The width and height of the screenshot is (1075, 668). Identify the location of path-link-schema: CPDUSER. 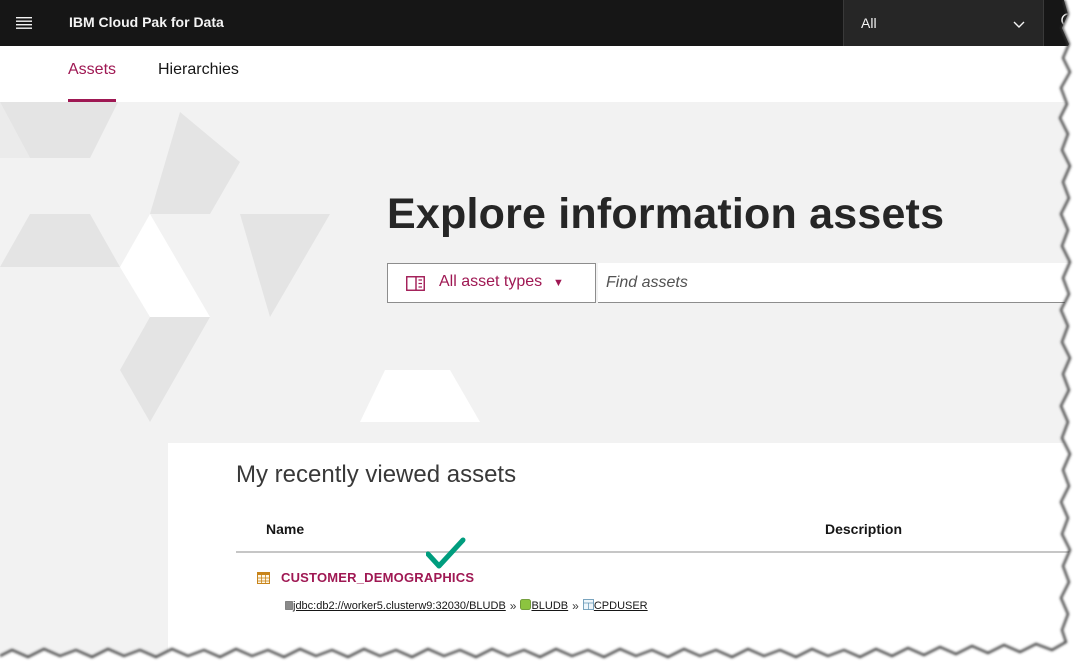
(621, 606).